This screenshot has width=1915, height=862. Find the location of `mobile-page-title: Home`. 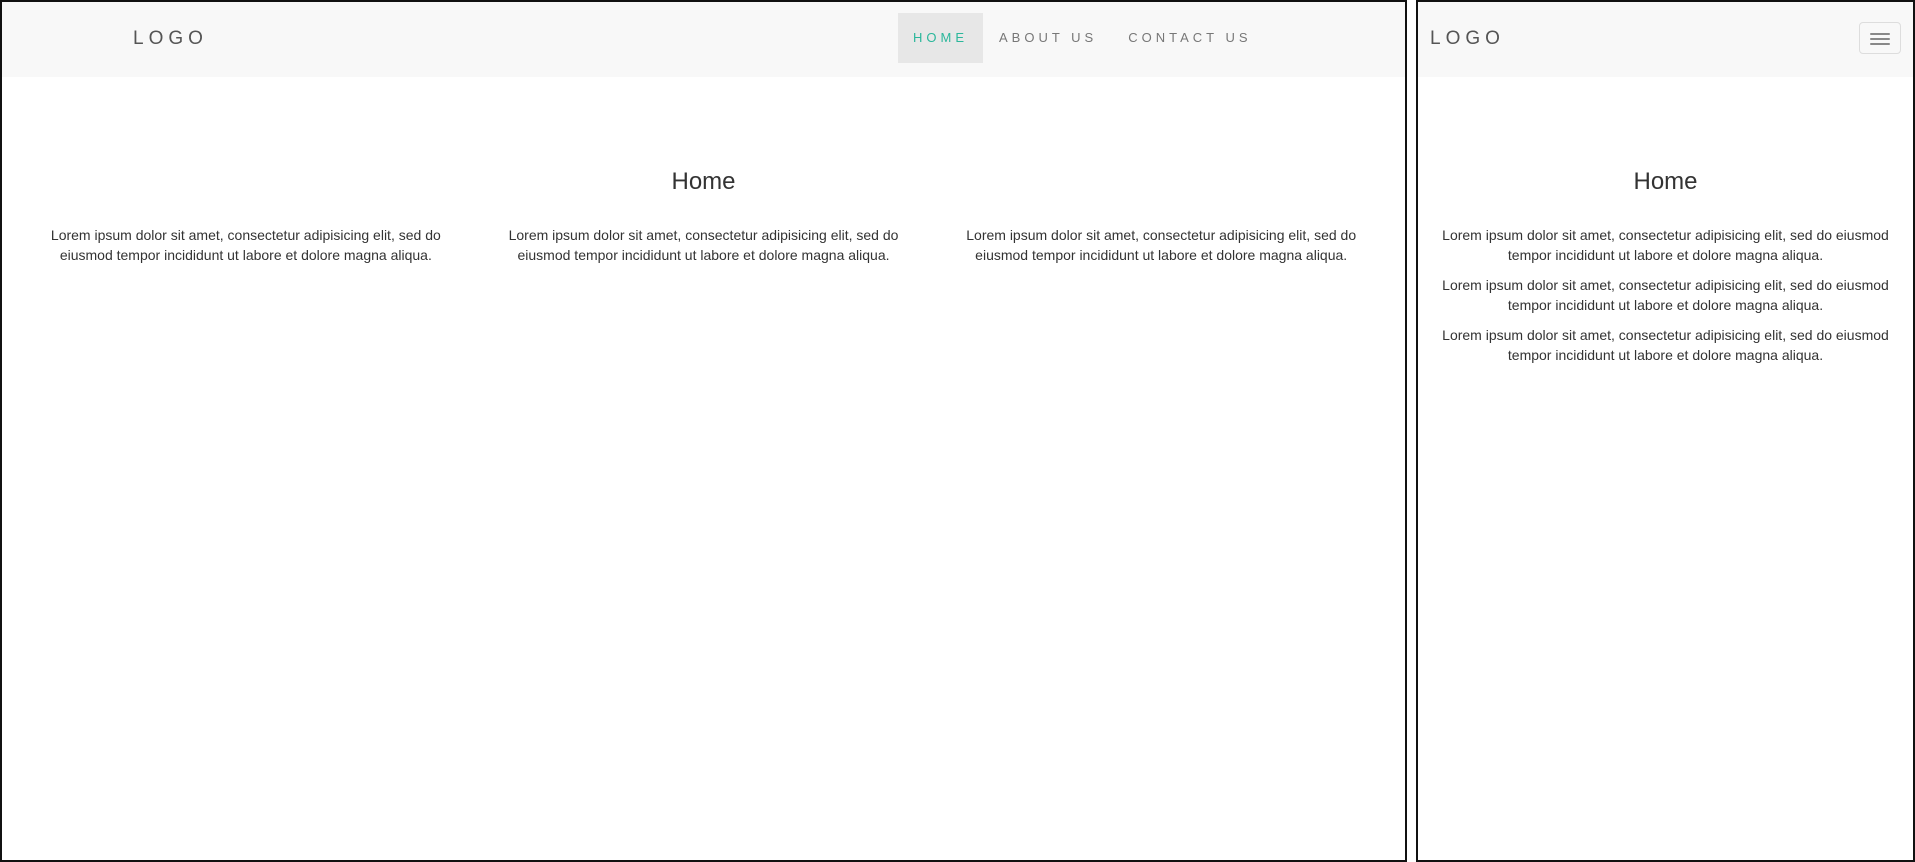

mobile-page-title: Home is located at coordinates (1665, 181).